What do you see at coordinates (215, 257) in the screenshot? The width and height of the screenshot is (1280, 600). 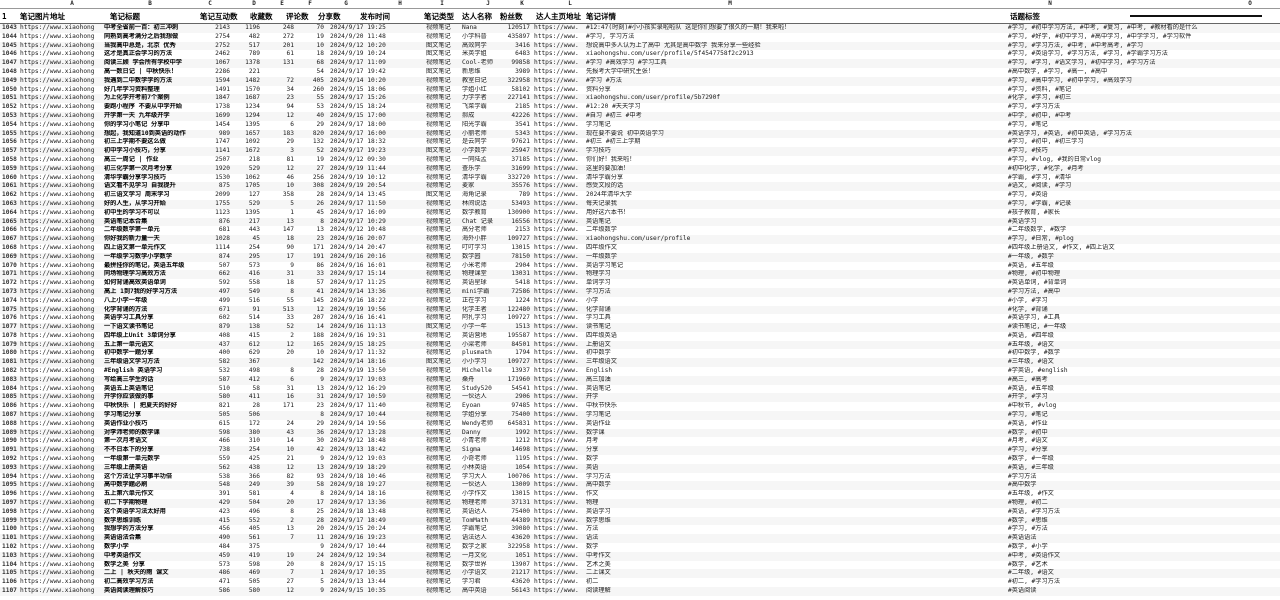 I see `interactions-cell: 874` at bounding box center [215, 257].